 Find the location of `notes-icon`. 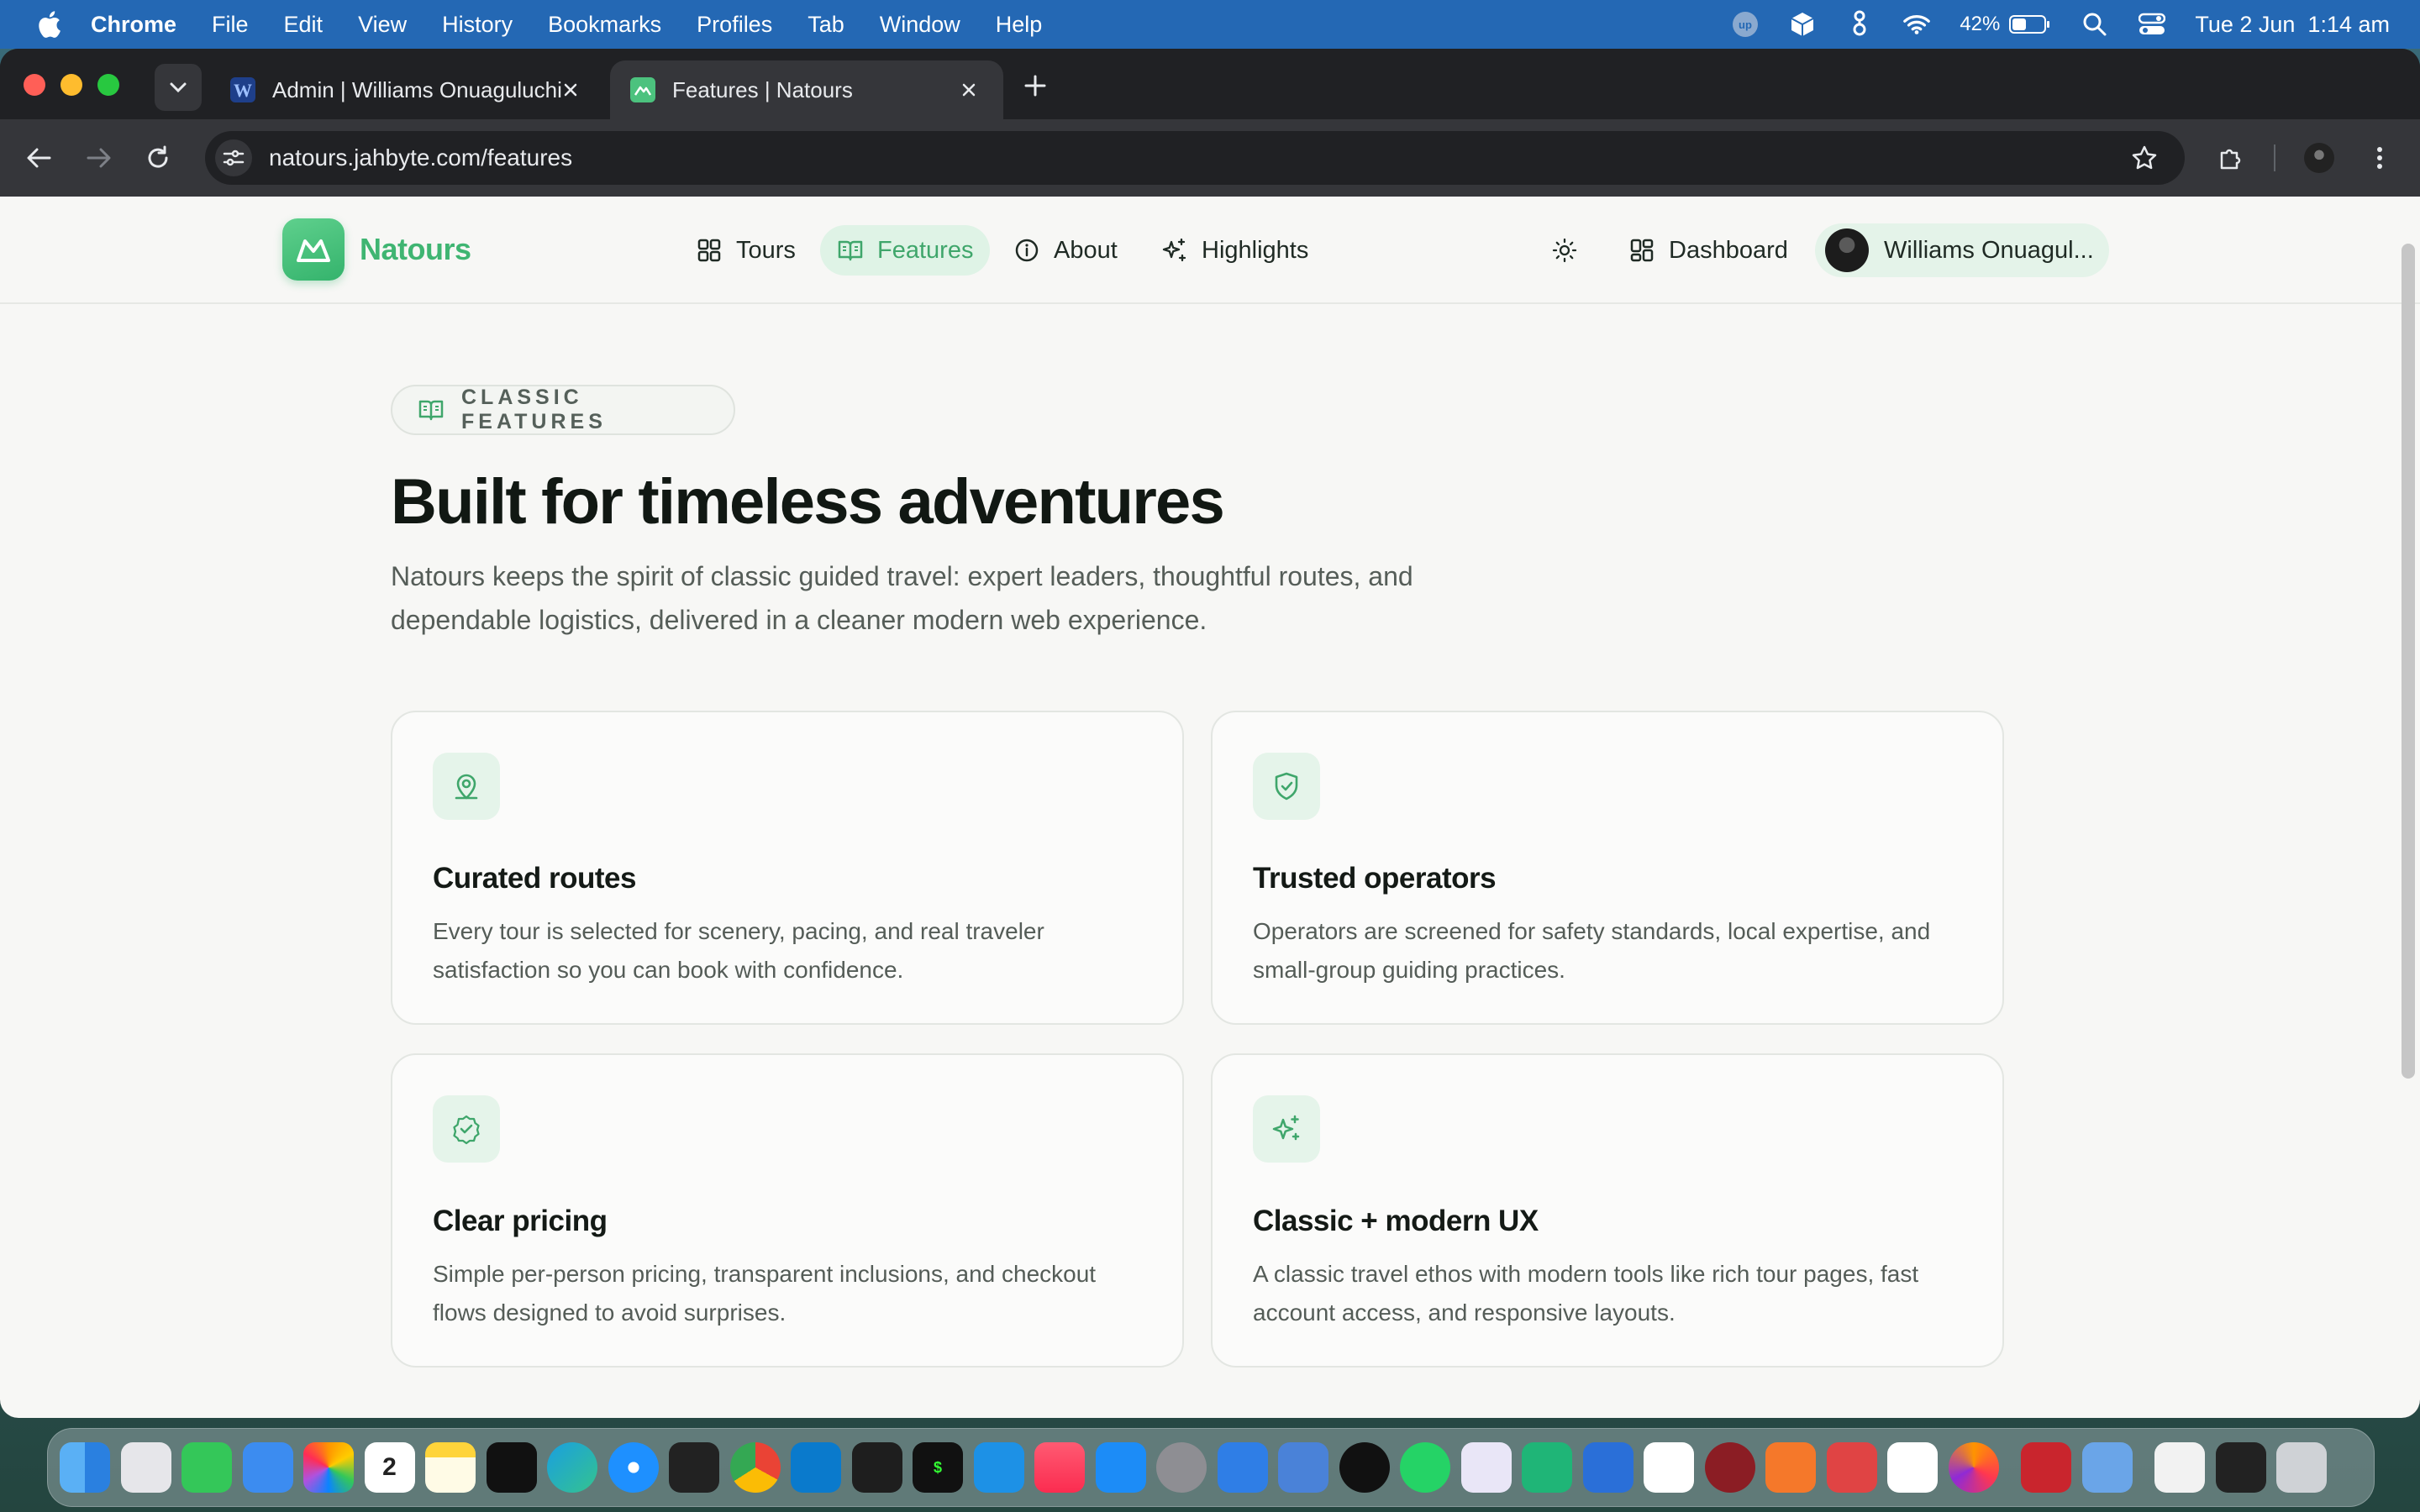

notes-icon is located at coordinates (450, 1467).